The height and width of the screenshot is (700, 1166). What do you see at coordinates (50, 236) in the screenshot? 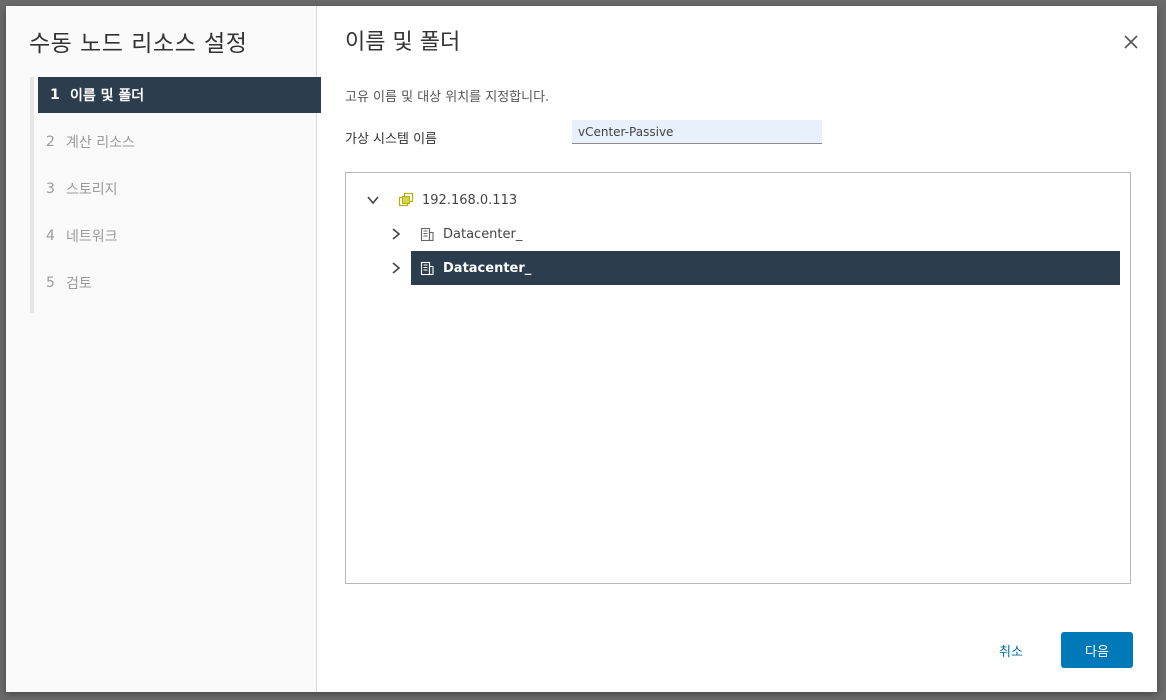
I see `step-number: 4` at bounding box center [50, 236].